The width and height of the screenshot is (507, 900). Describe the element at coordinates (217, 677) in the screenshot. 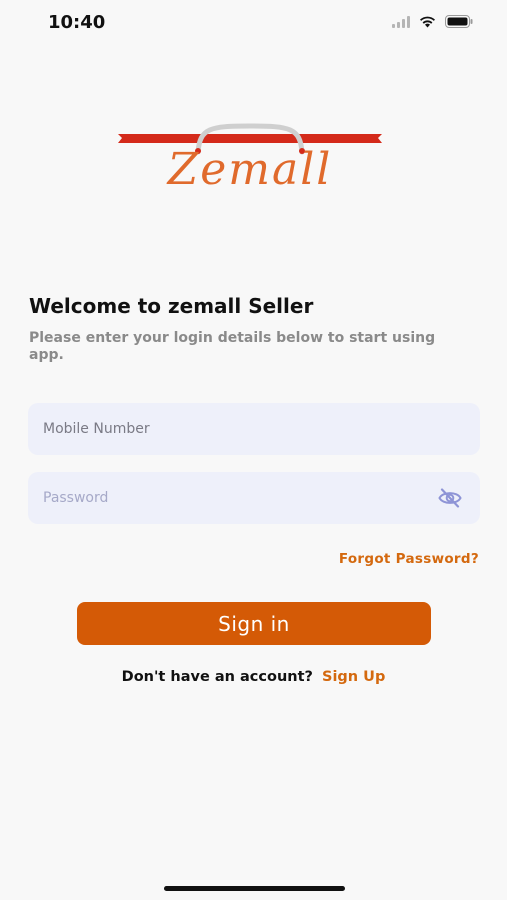

I see `signup-prompt: Don't have an account?` at that location.